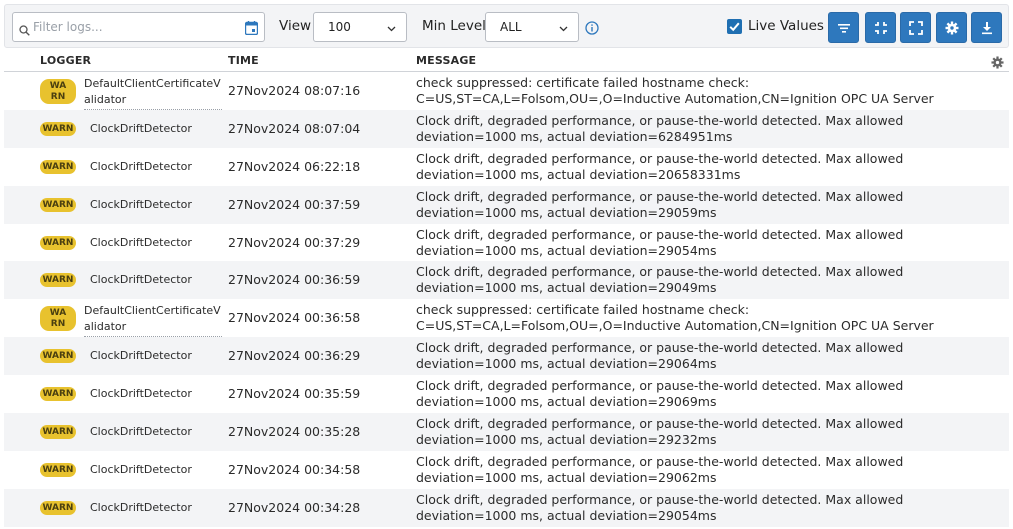 The height and width of the screenshot is (529, 1013). I want to click on toolbar: View 100 Min Level ALL Live Values, so click(506, 26).